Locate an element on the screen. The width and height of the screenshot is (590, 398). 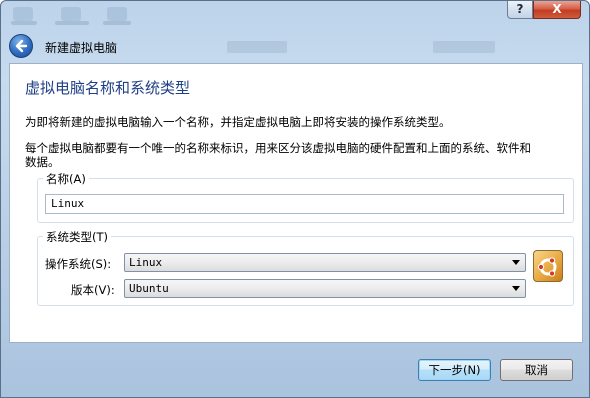
name-input: Linux is located at coordinates (304, 204).